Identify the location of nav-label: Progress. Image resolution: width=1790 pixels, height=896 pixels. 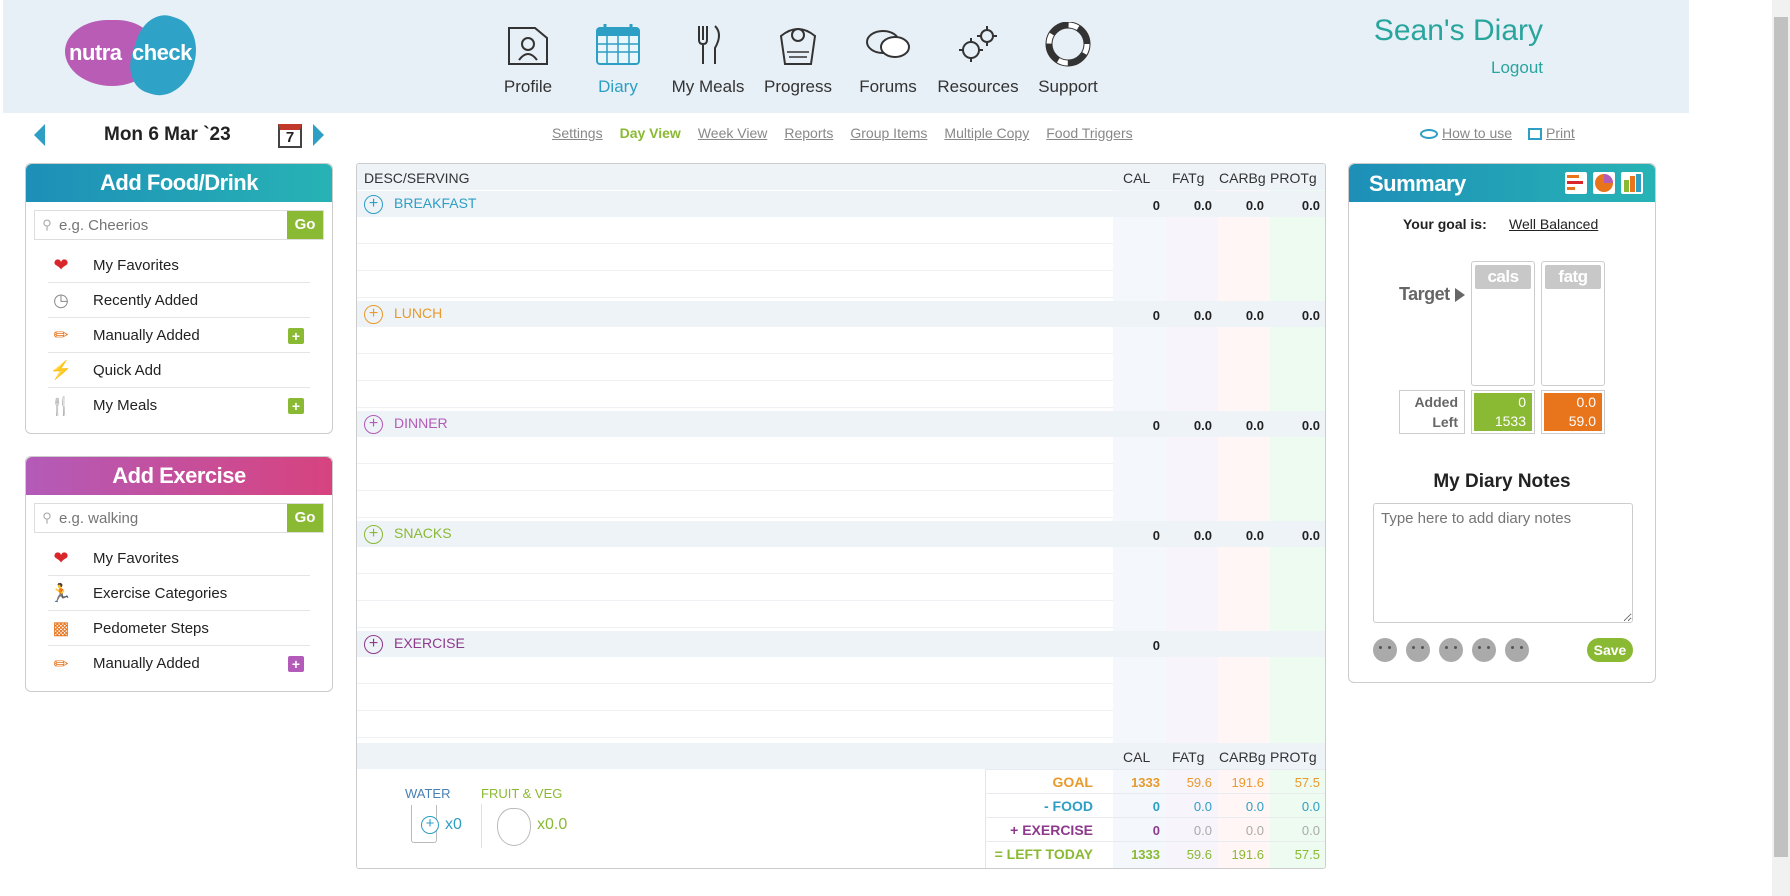
(798, 86).